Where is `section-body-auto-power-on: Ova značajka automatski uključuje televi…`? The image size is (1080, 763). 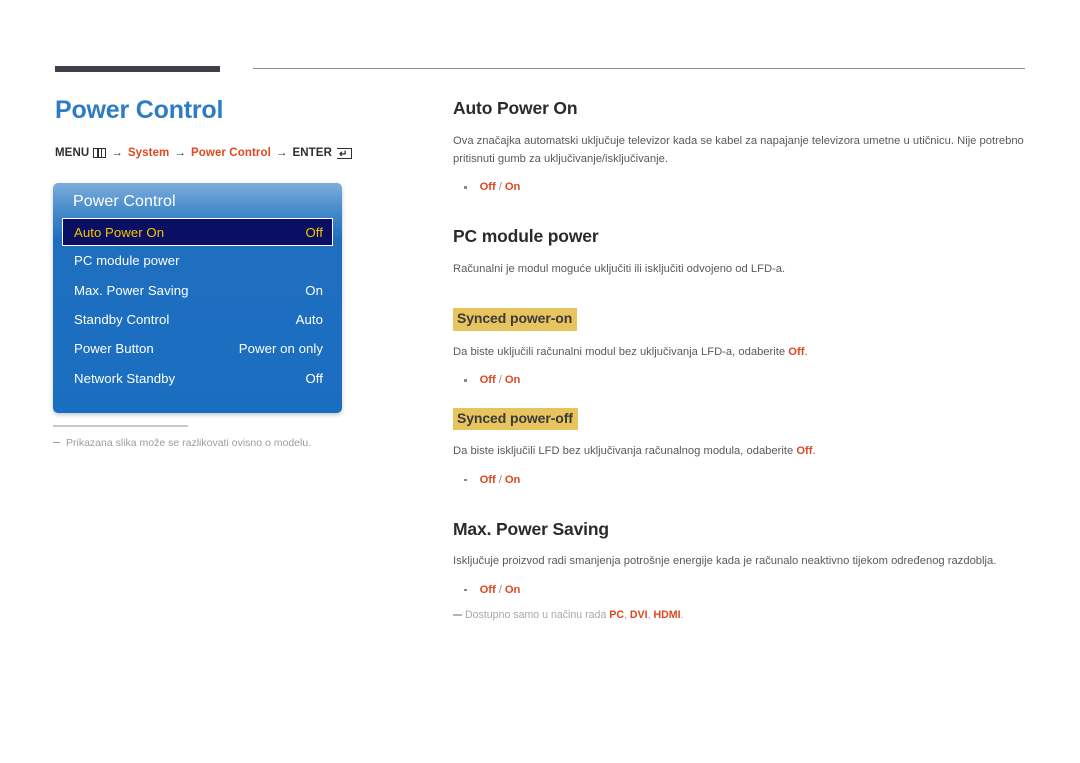
section-body-auto-power-on: Ova značajka automatski uključuje televi… is located at coordinates (738, 150).